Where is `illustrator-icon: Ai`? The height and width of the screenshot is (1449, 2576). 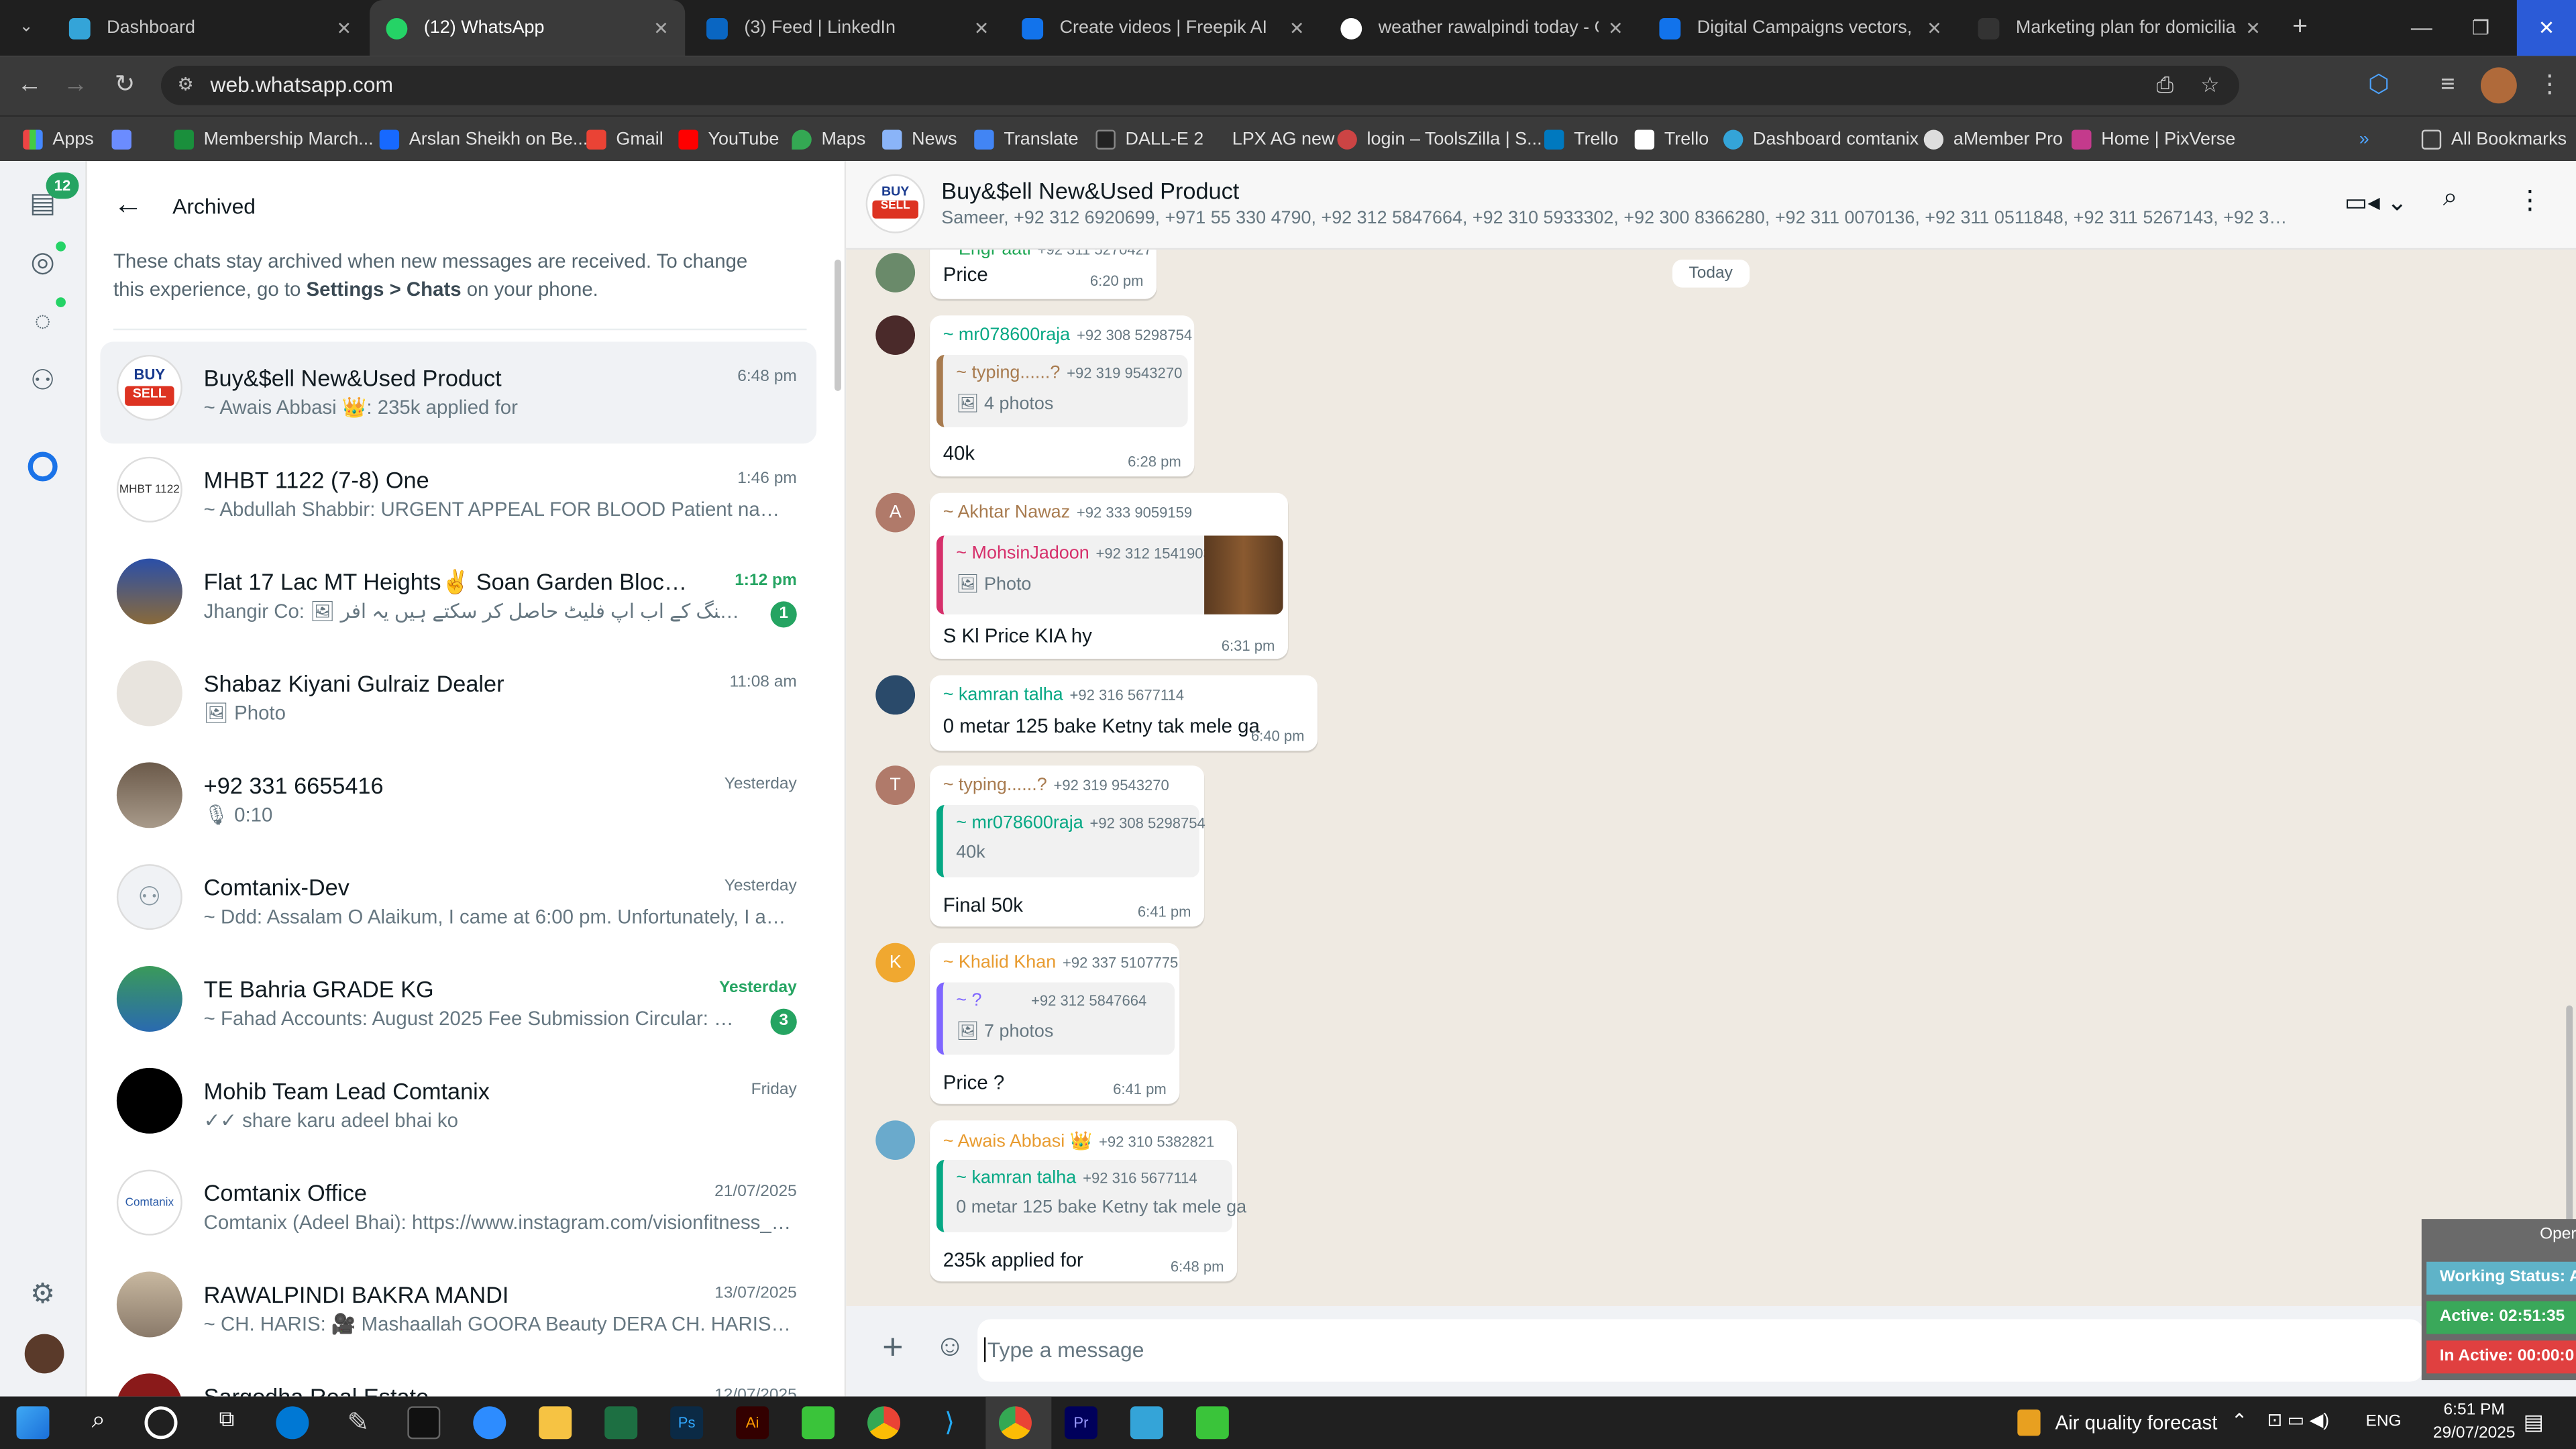 illustrator-icon: Ai is located at coordinates (752, 1423).